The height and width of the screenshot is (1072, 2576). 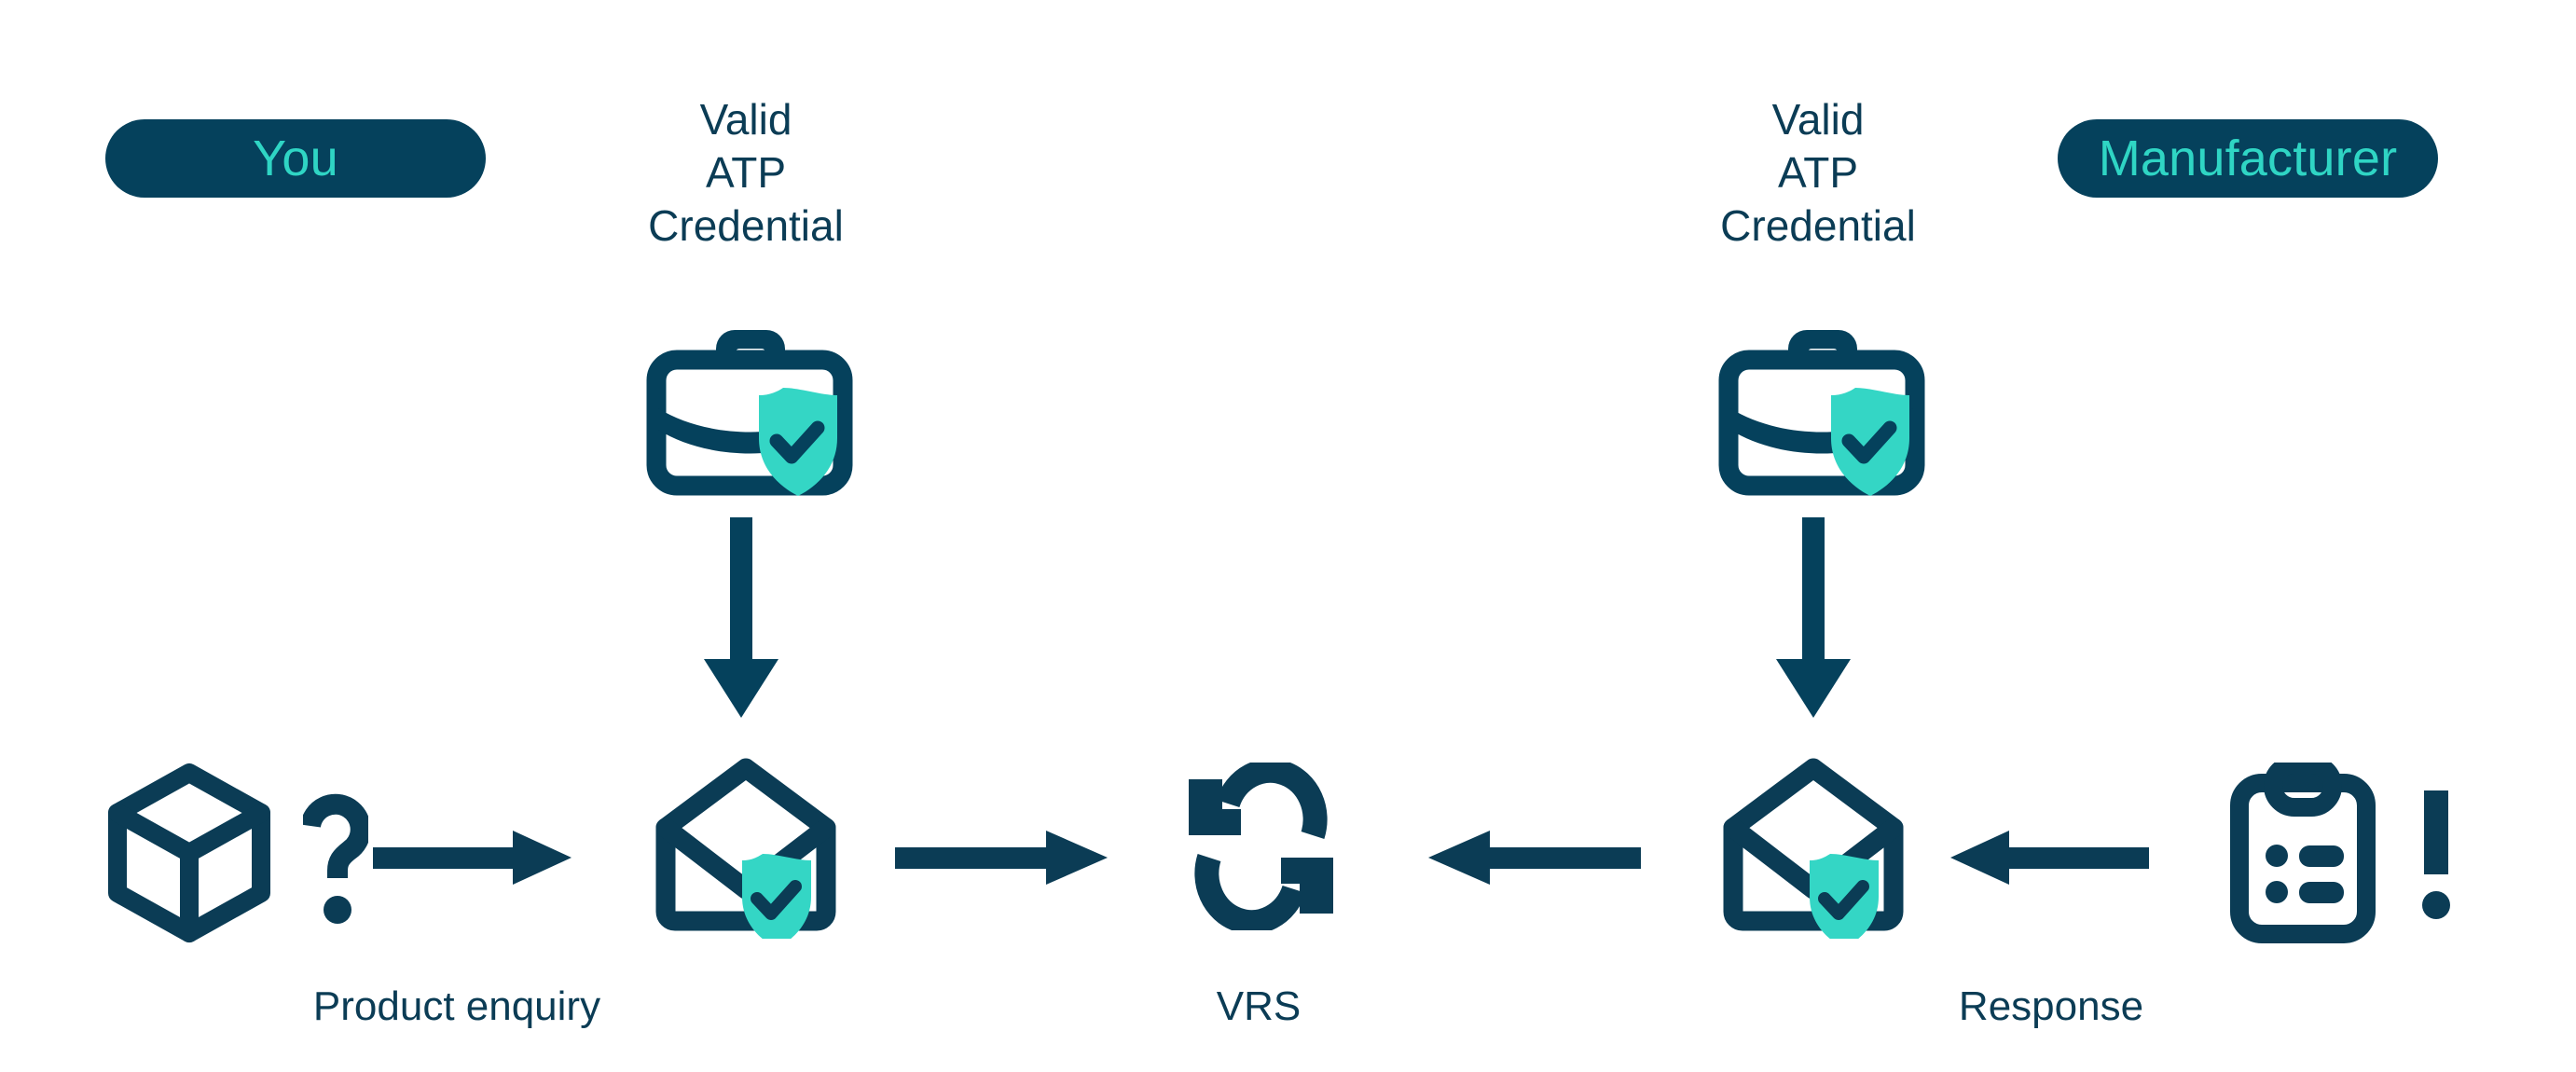 I want to click on step-label-vrs: VRS, so click(x=1259, y=1006).